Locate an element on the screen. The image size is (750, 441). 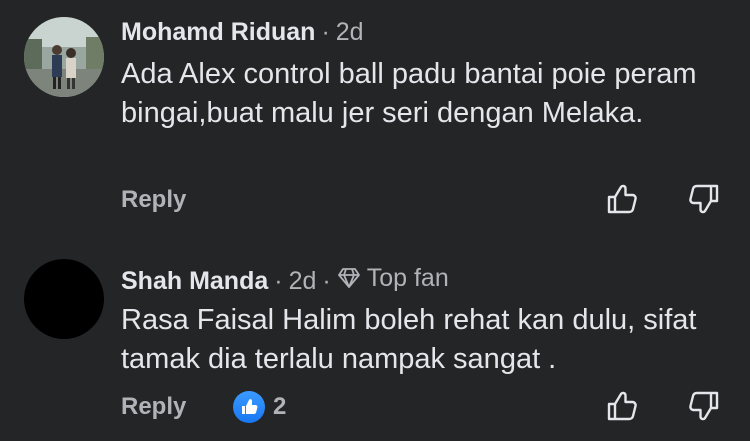
reaction-summary: 2 is located at coordinates (259, 407).